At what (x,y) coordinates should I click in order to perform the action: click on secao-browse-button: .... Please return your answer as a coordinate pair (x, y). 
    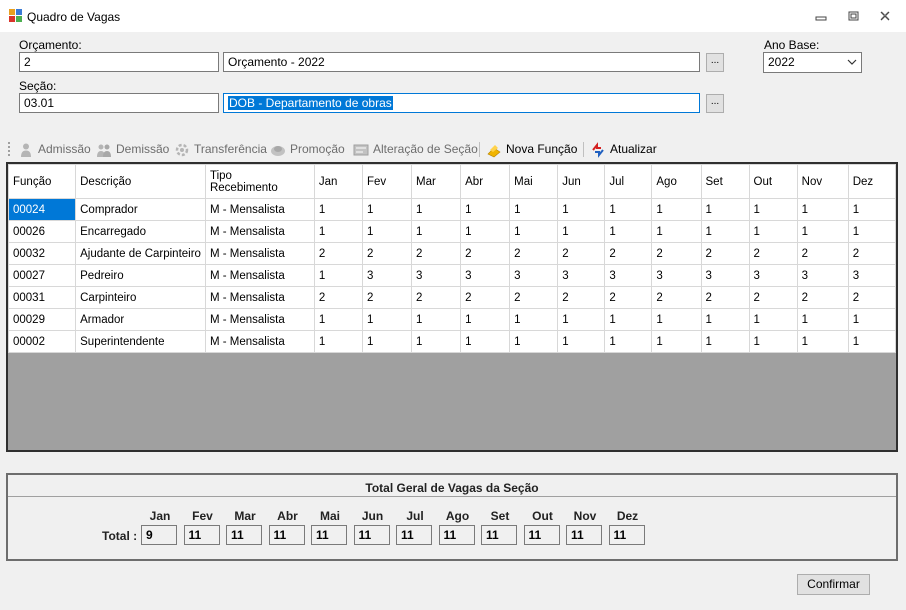
    Looking at the image, I should click on (715, 103).